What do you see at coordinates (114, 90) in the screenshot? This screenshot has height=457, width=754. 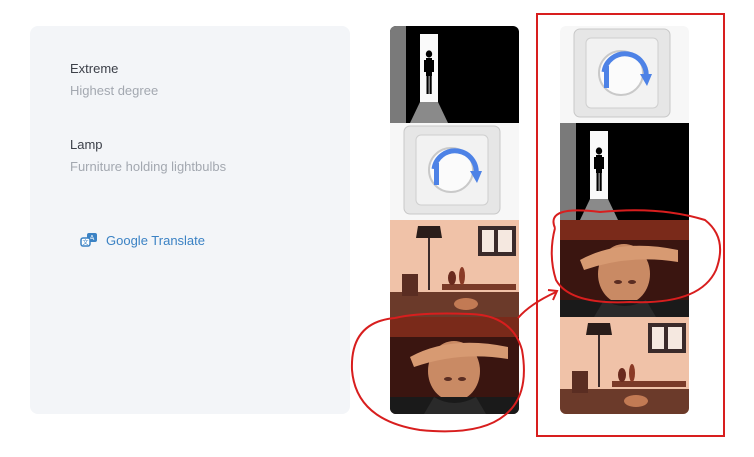 I see `definition-description: Highest degree` at bounding box center [114, 90].